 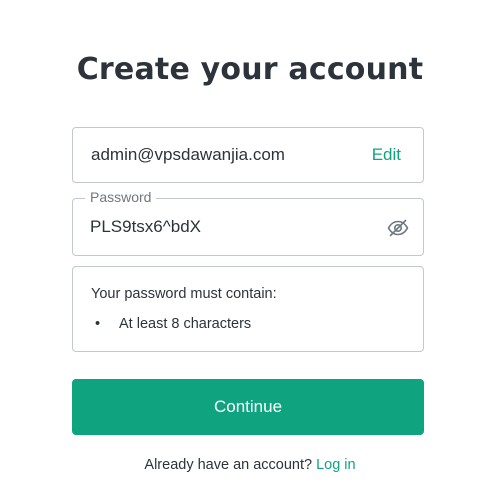 What do you see at coordinates (248, 407) in the screenshot?
I see `continue-button: Continue` at bounding box center [248, 407].